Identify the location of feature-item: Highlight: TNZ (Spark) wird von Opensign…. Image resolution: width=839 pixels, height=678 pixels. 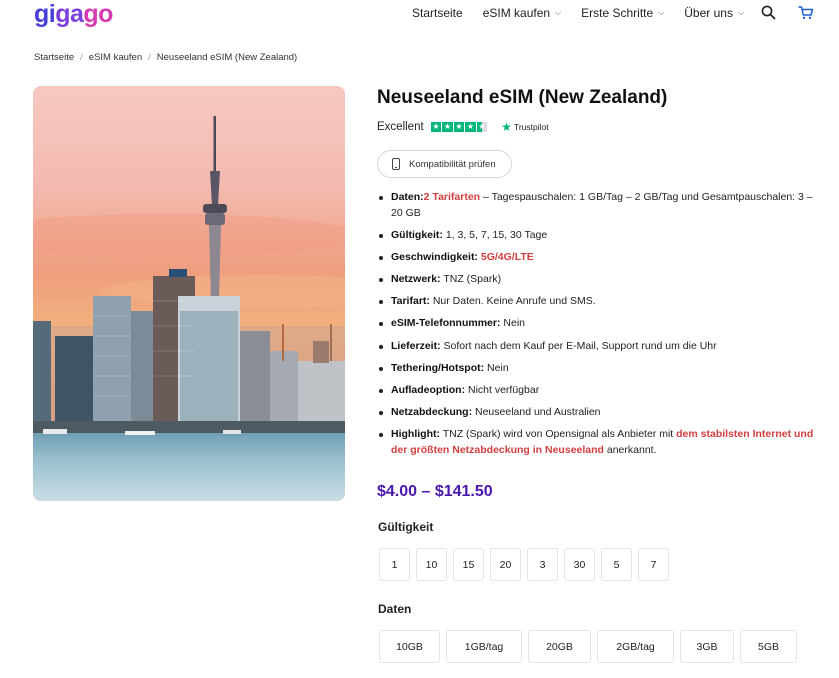
(602, 442).